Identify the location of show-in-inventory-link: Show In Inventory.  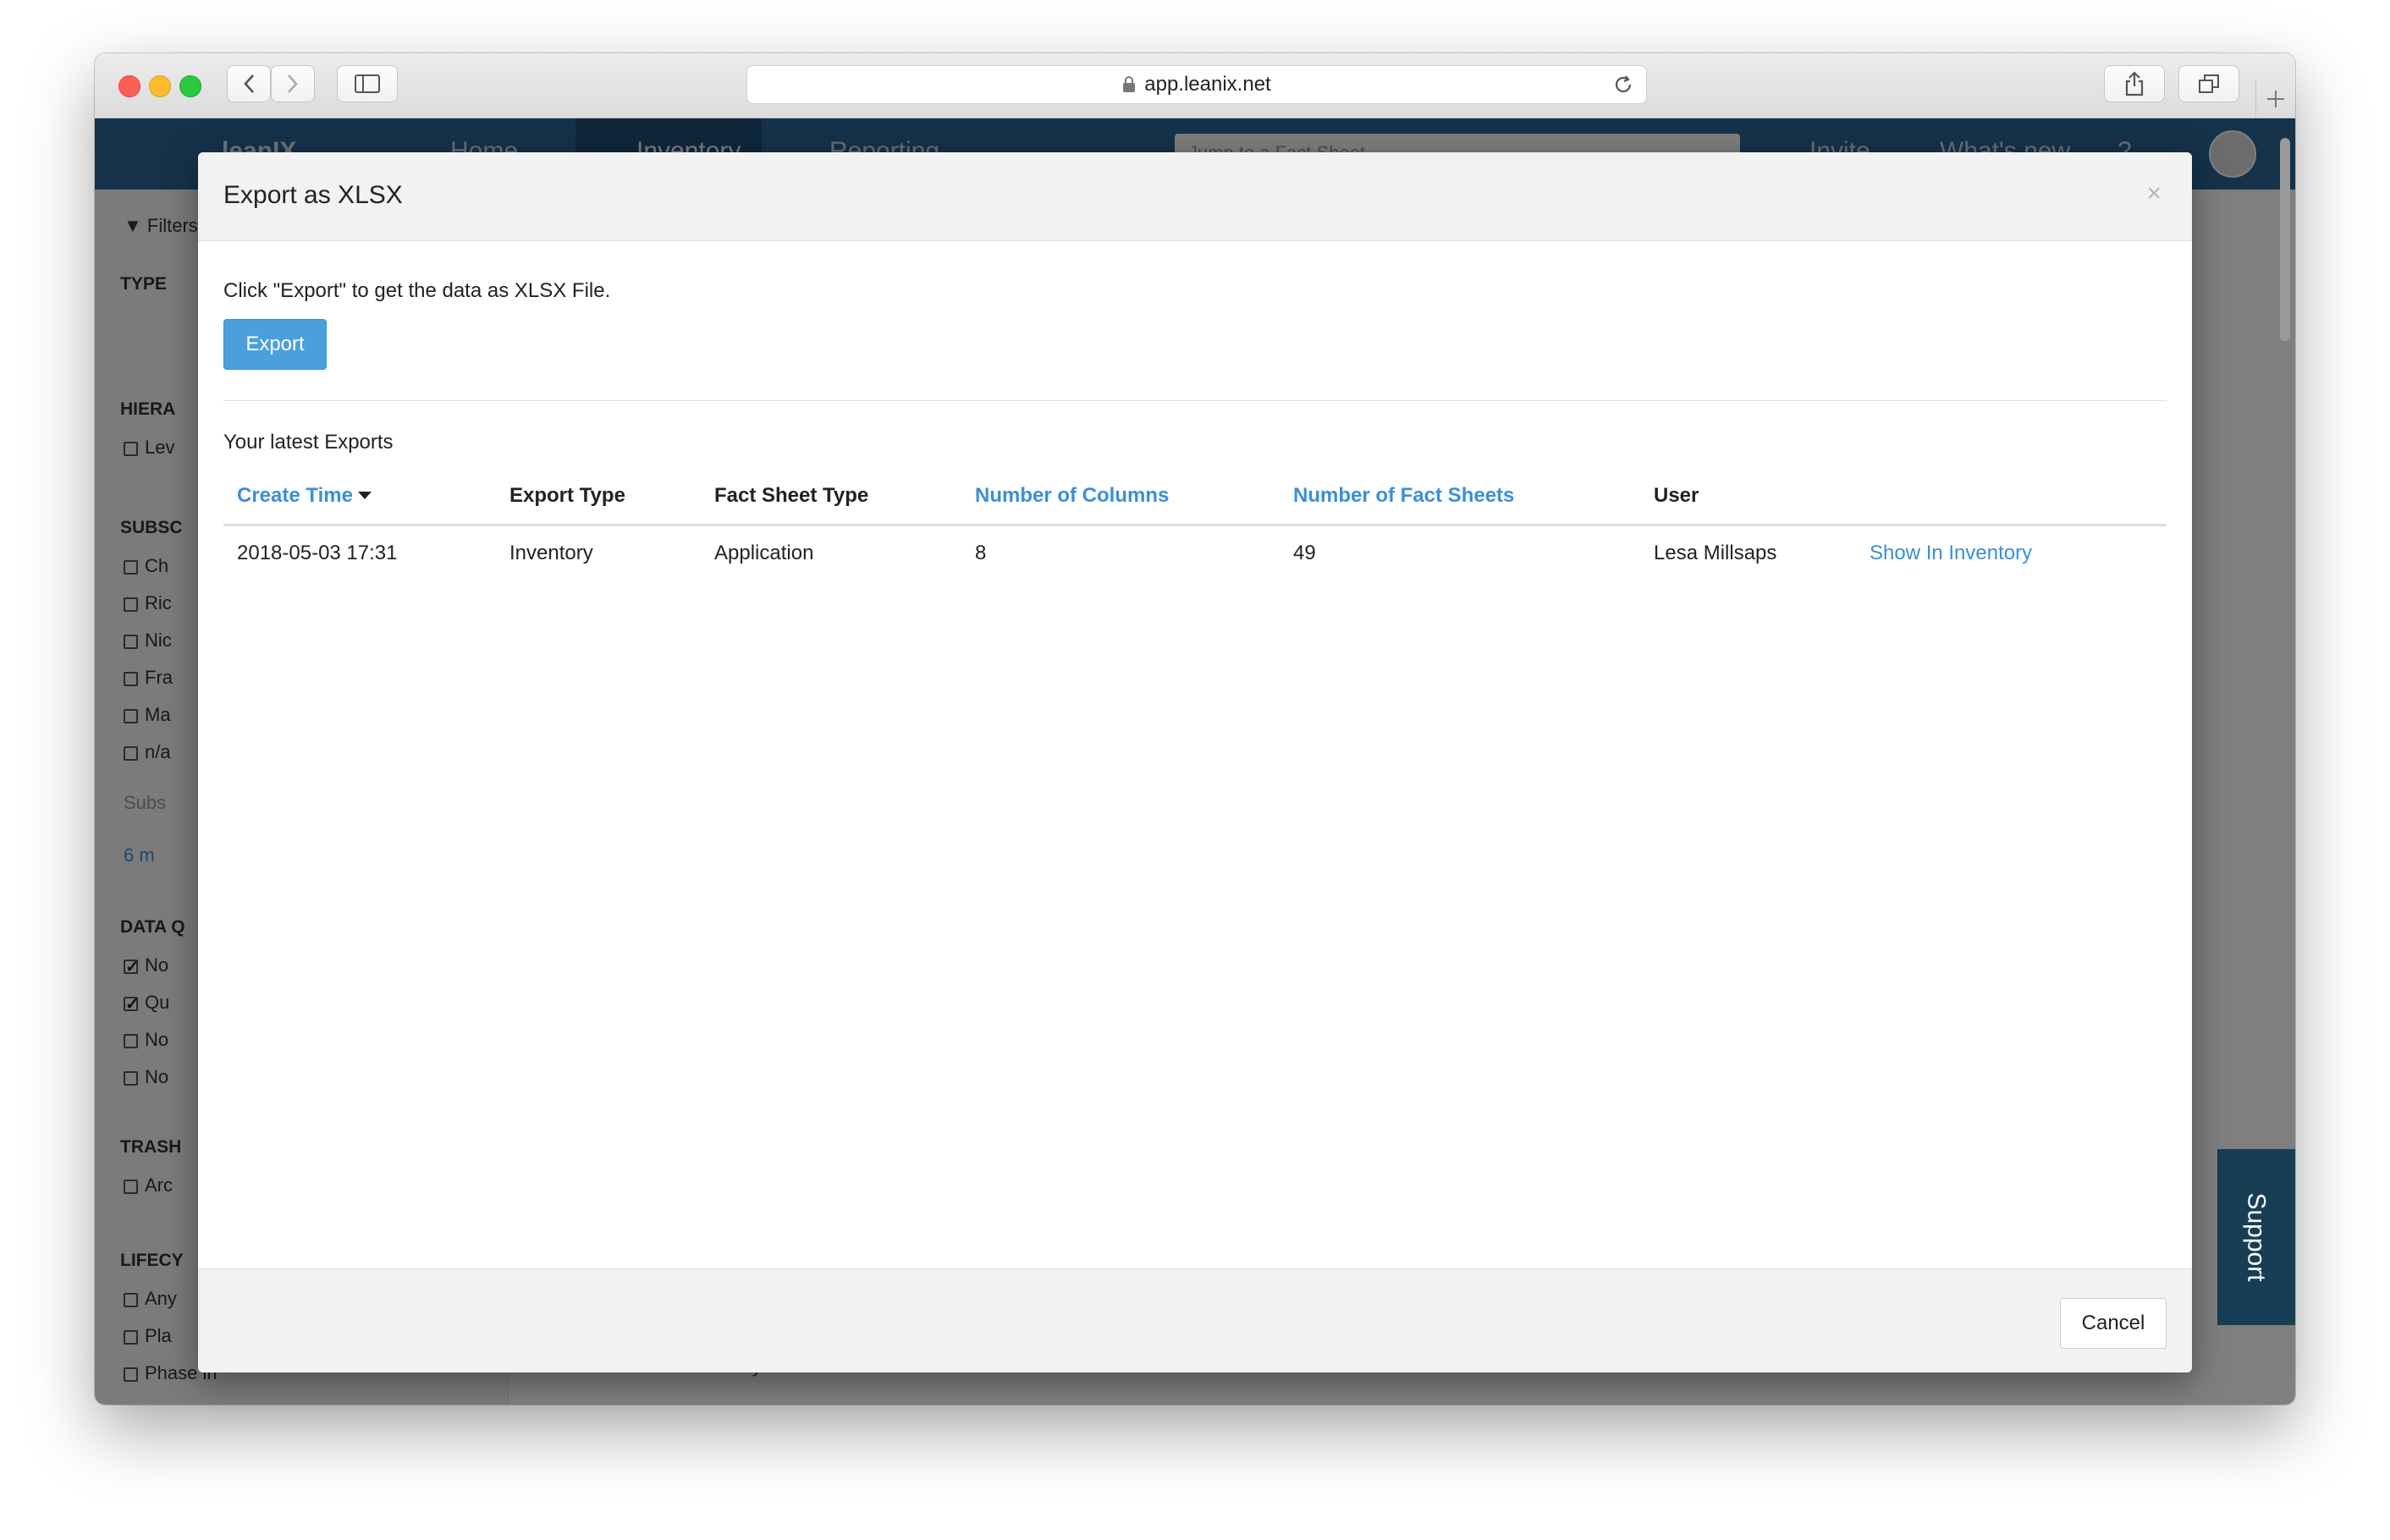
(1951, 553).